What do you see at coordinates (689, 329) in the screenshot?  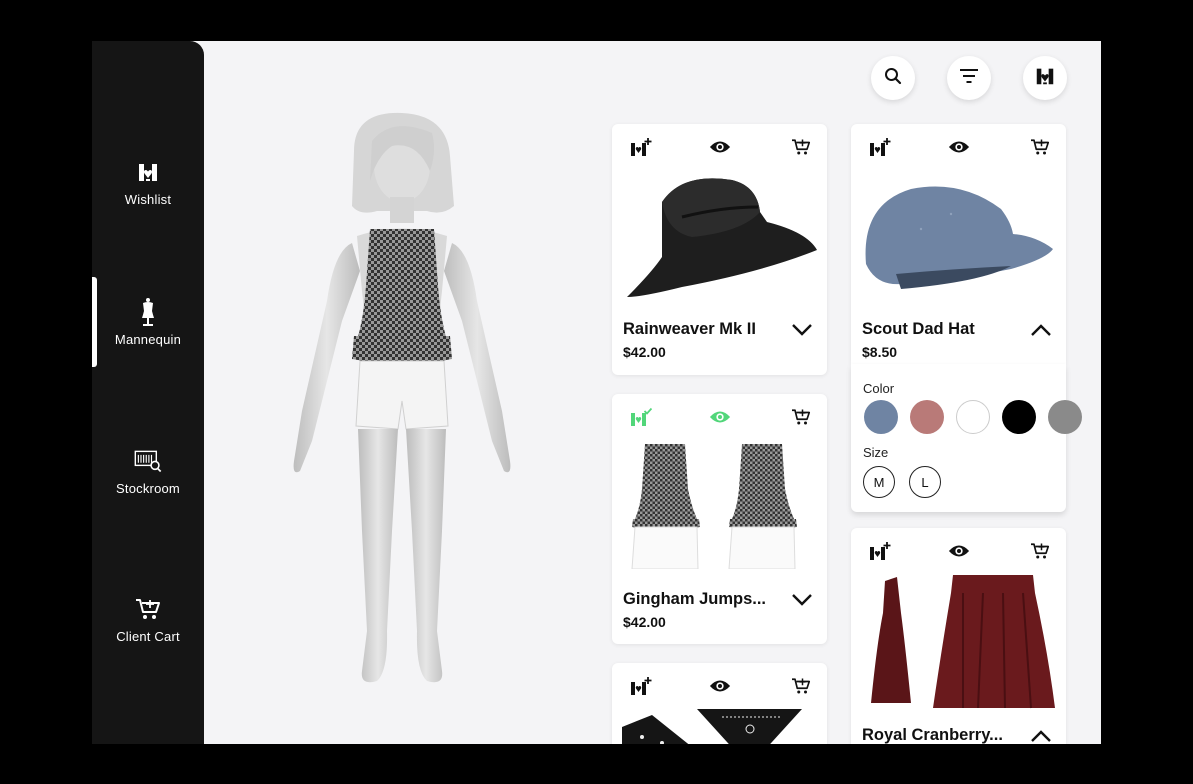 I see `product-name: Rainweaver Mk II` at bounding box center [689, 329].